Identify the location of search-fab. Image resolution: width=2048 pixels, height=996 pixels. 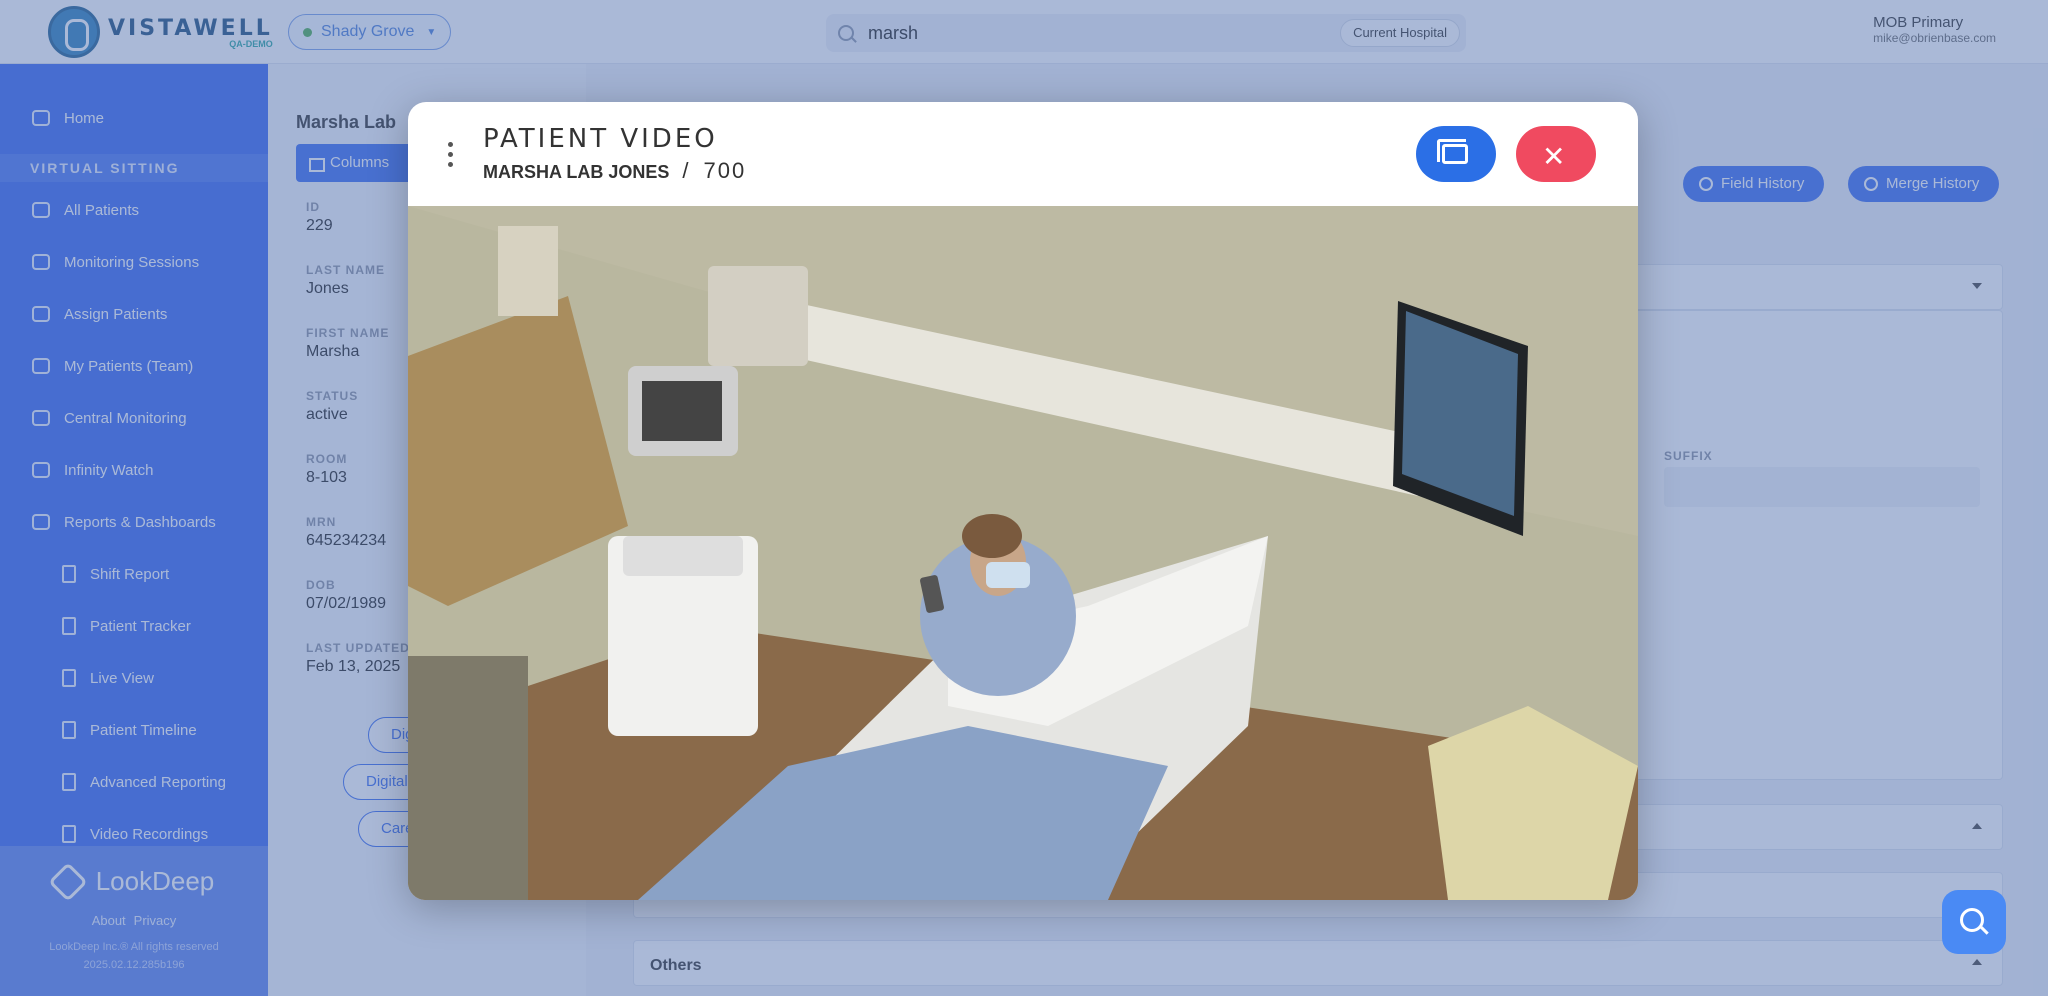
(1974, 922).